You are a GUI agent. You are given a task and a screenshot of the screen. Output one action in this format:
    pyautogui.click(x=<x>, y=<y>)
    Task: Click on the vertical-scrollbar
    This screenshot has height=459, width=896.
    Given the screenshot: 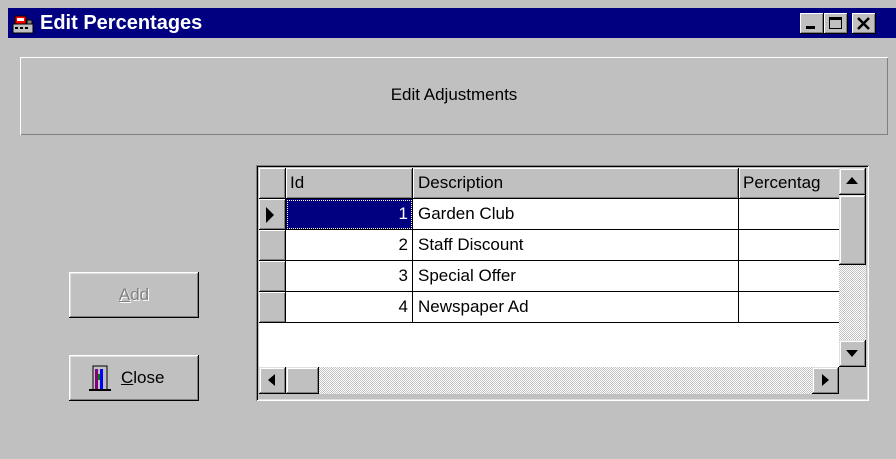 What is the action you would take?
    pyautogui.click(x=852, y=267)
    